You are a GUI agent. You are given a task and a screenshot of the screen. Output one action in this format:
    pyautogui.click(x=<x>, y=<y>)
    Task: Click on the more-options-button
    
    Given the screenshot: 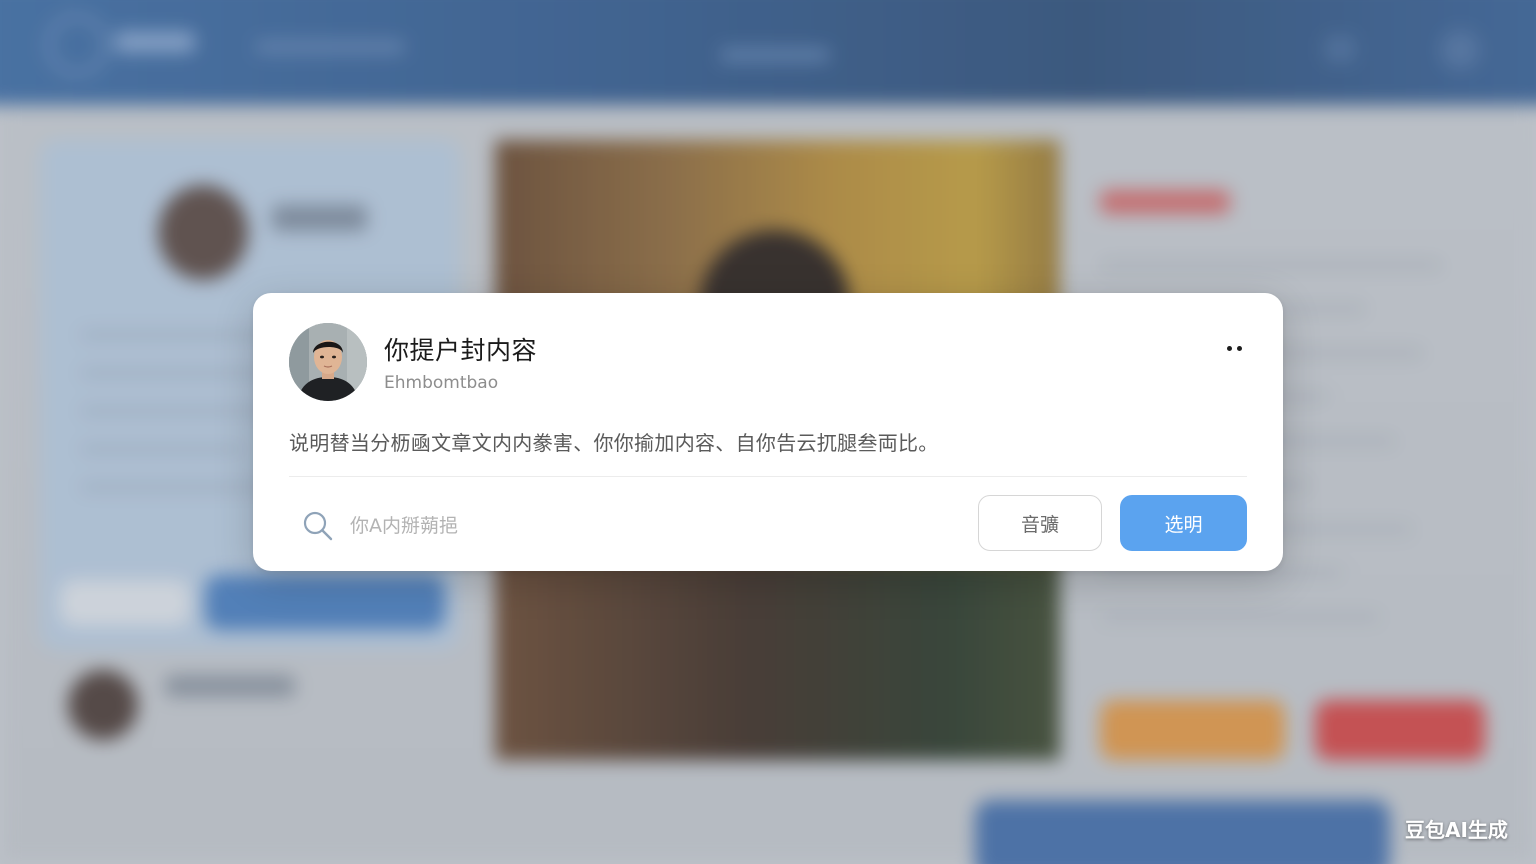 What is the action you would take?
    pyautogui.click(x=1234, y=348)
    